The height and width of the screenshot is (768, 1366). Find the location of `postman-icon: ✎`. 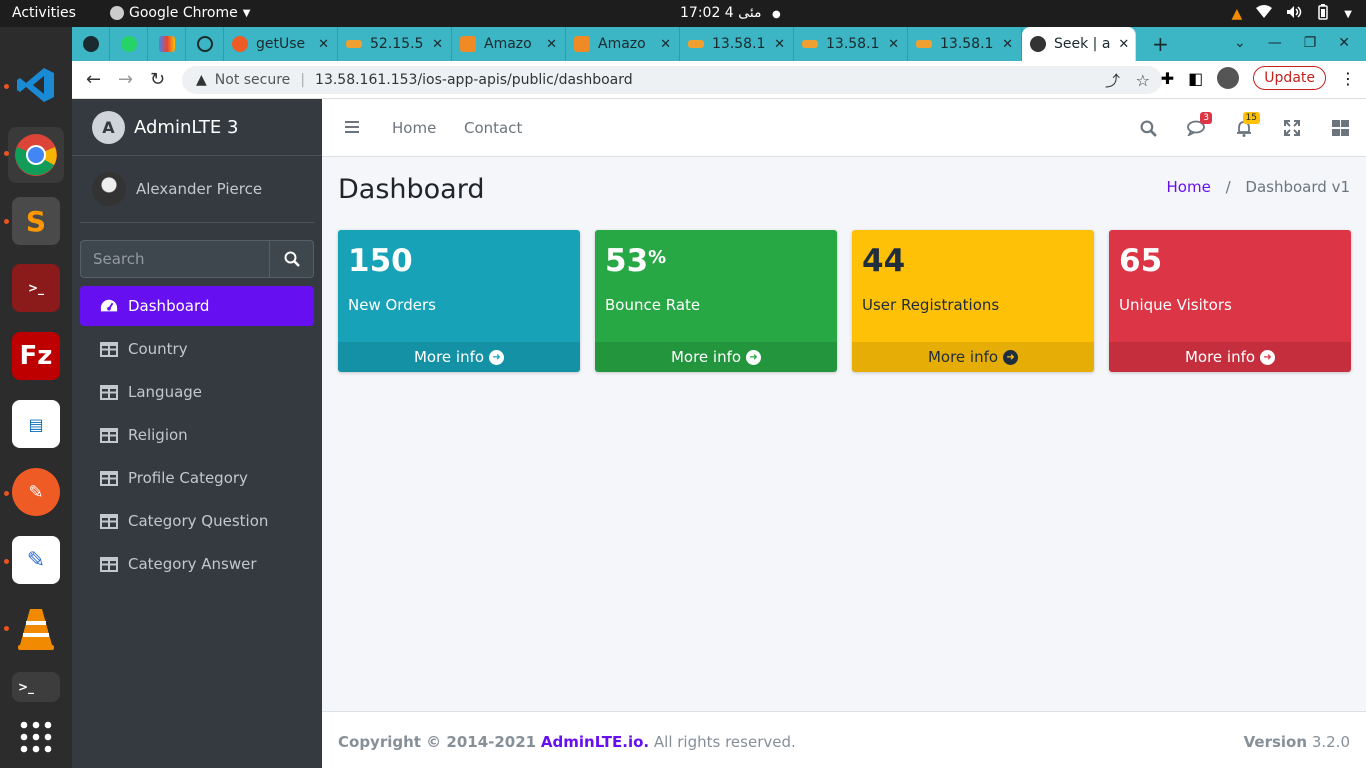

postman-icon: ✎ is located at coordinates (36, 492).